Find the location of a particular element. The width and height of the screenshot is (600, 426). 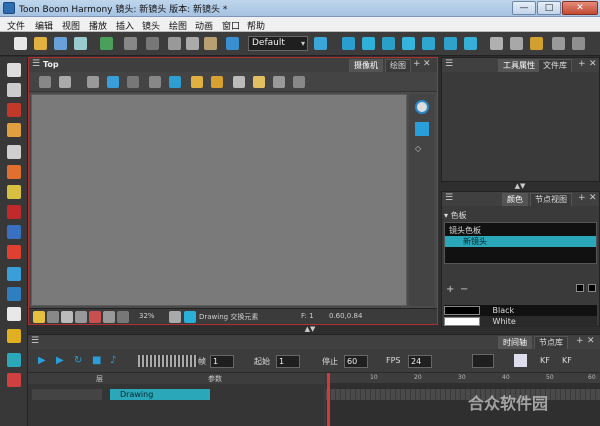

workspace-icon is located at coordinates (232, 43).